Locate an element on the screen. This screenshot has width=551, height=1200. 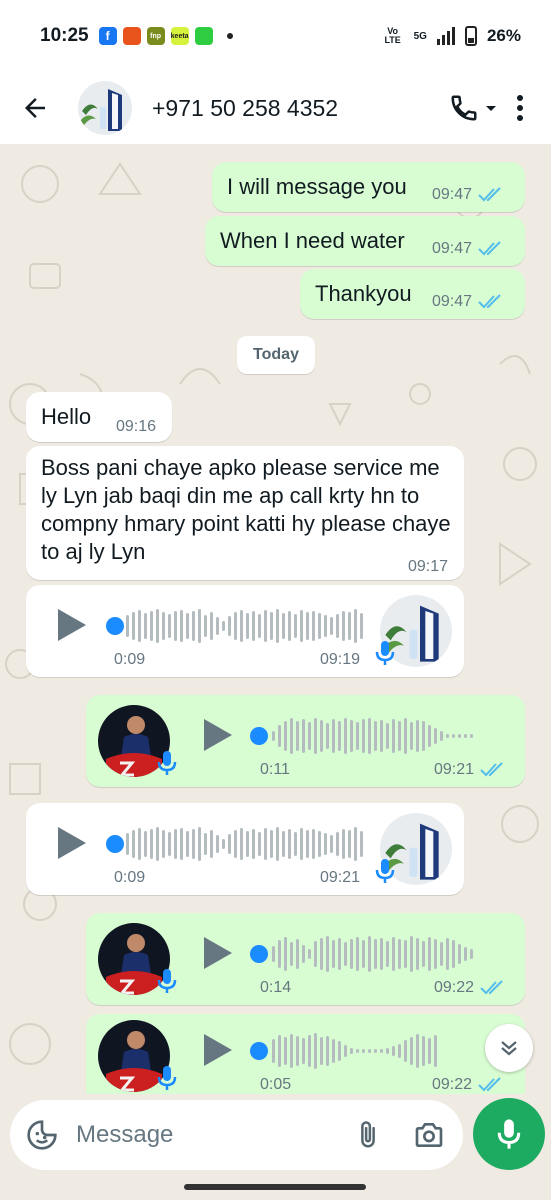
status-bar: 10:25 f fnp keeta Vo LTE 5G 26% is located at coordinates (275, 36).